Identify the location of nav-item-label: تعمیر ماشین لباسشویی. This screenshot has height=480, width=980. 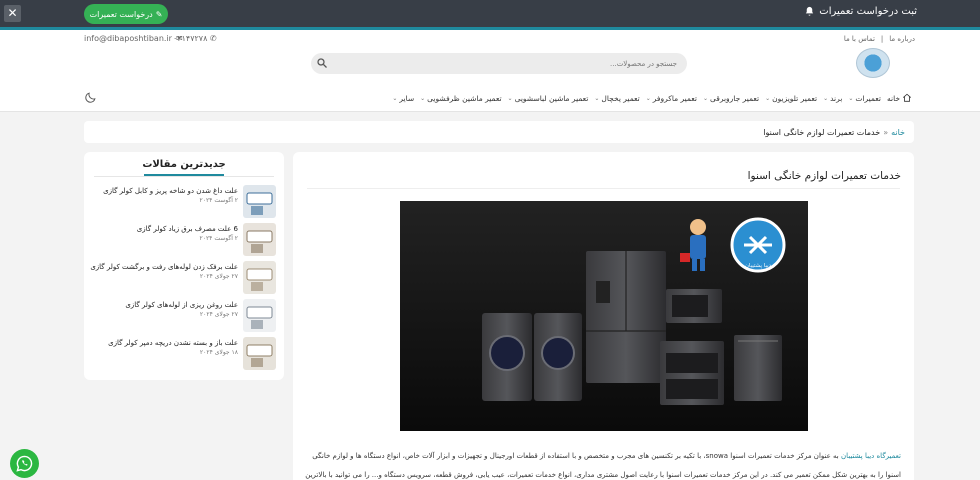
(551, 98).